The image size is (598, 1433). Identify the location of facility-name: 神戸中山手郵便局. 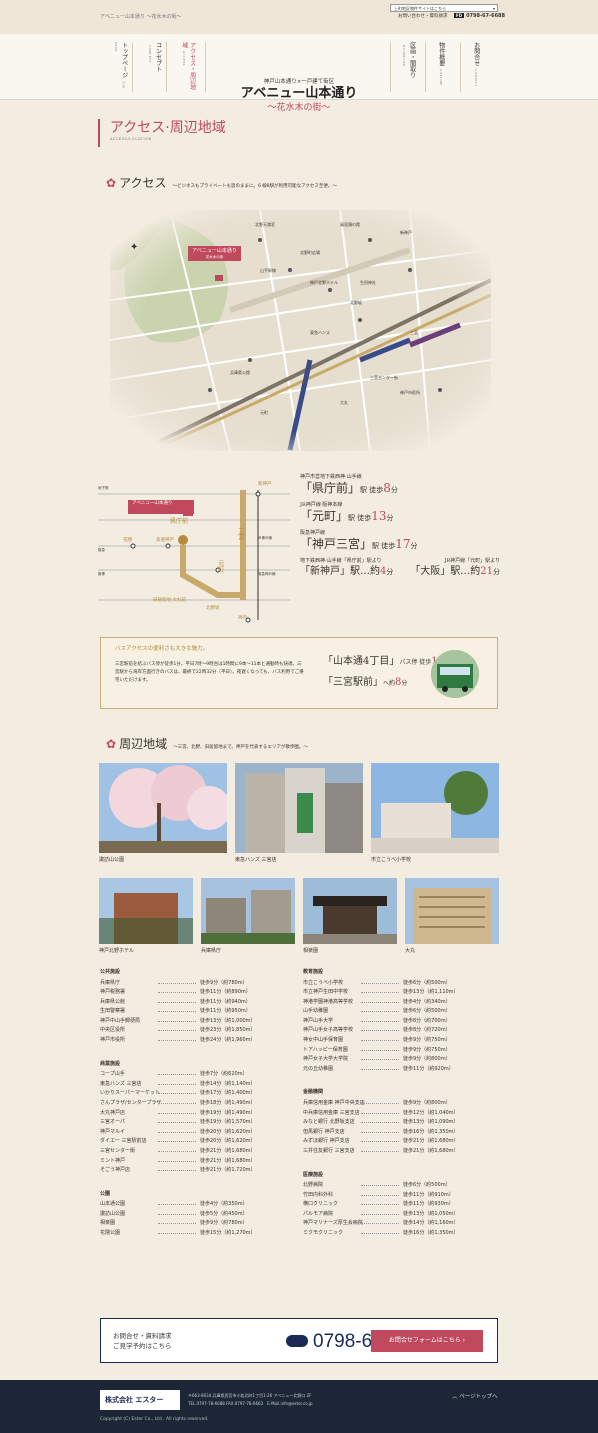
(120, 1020).